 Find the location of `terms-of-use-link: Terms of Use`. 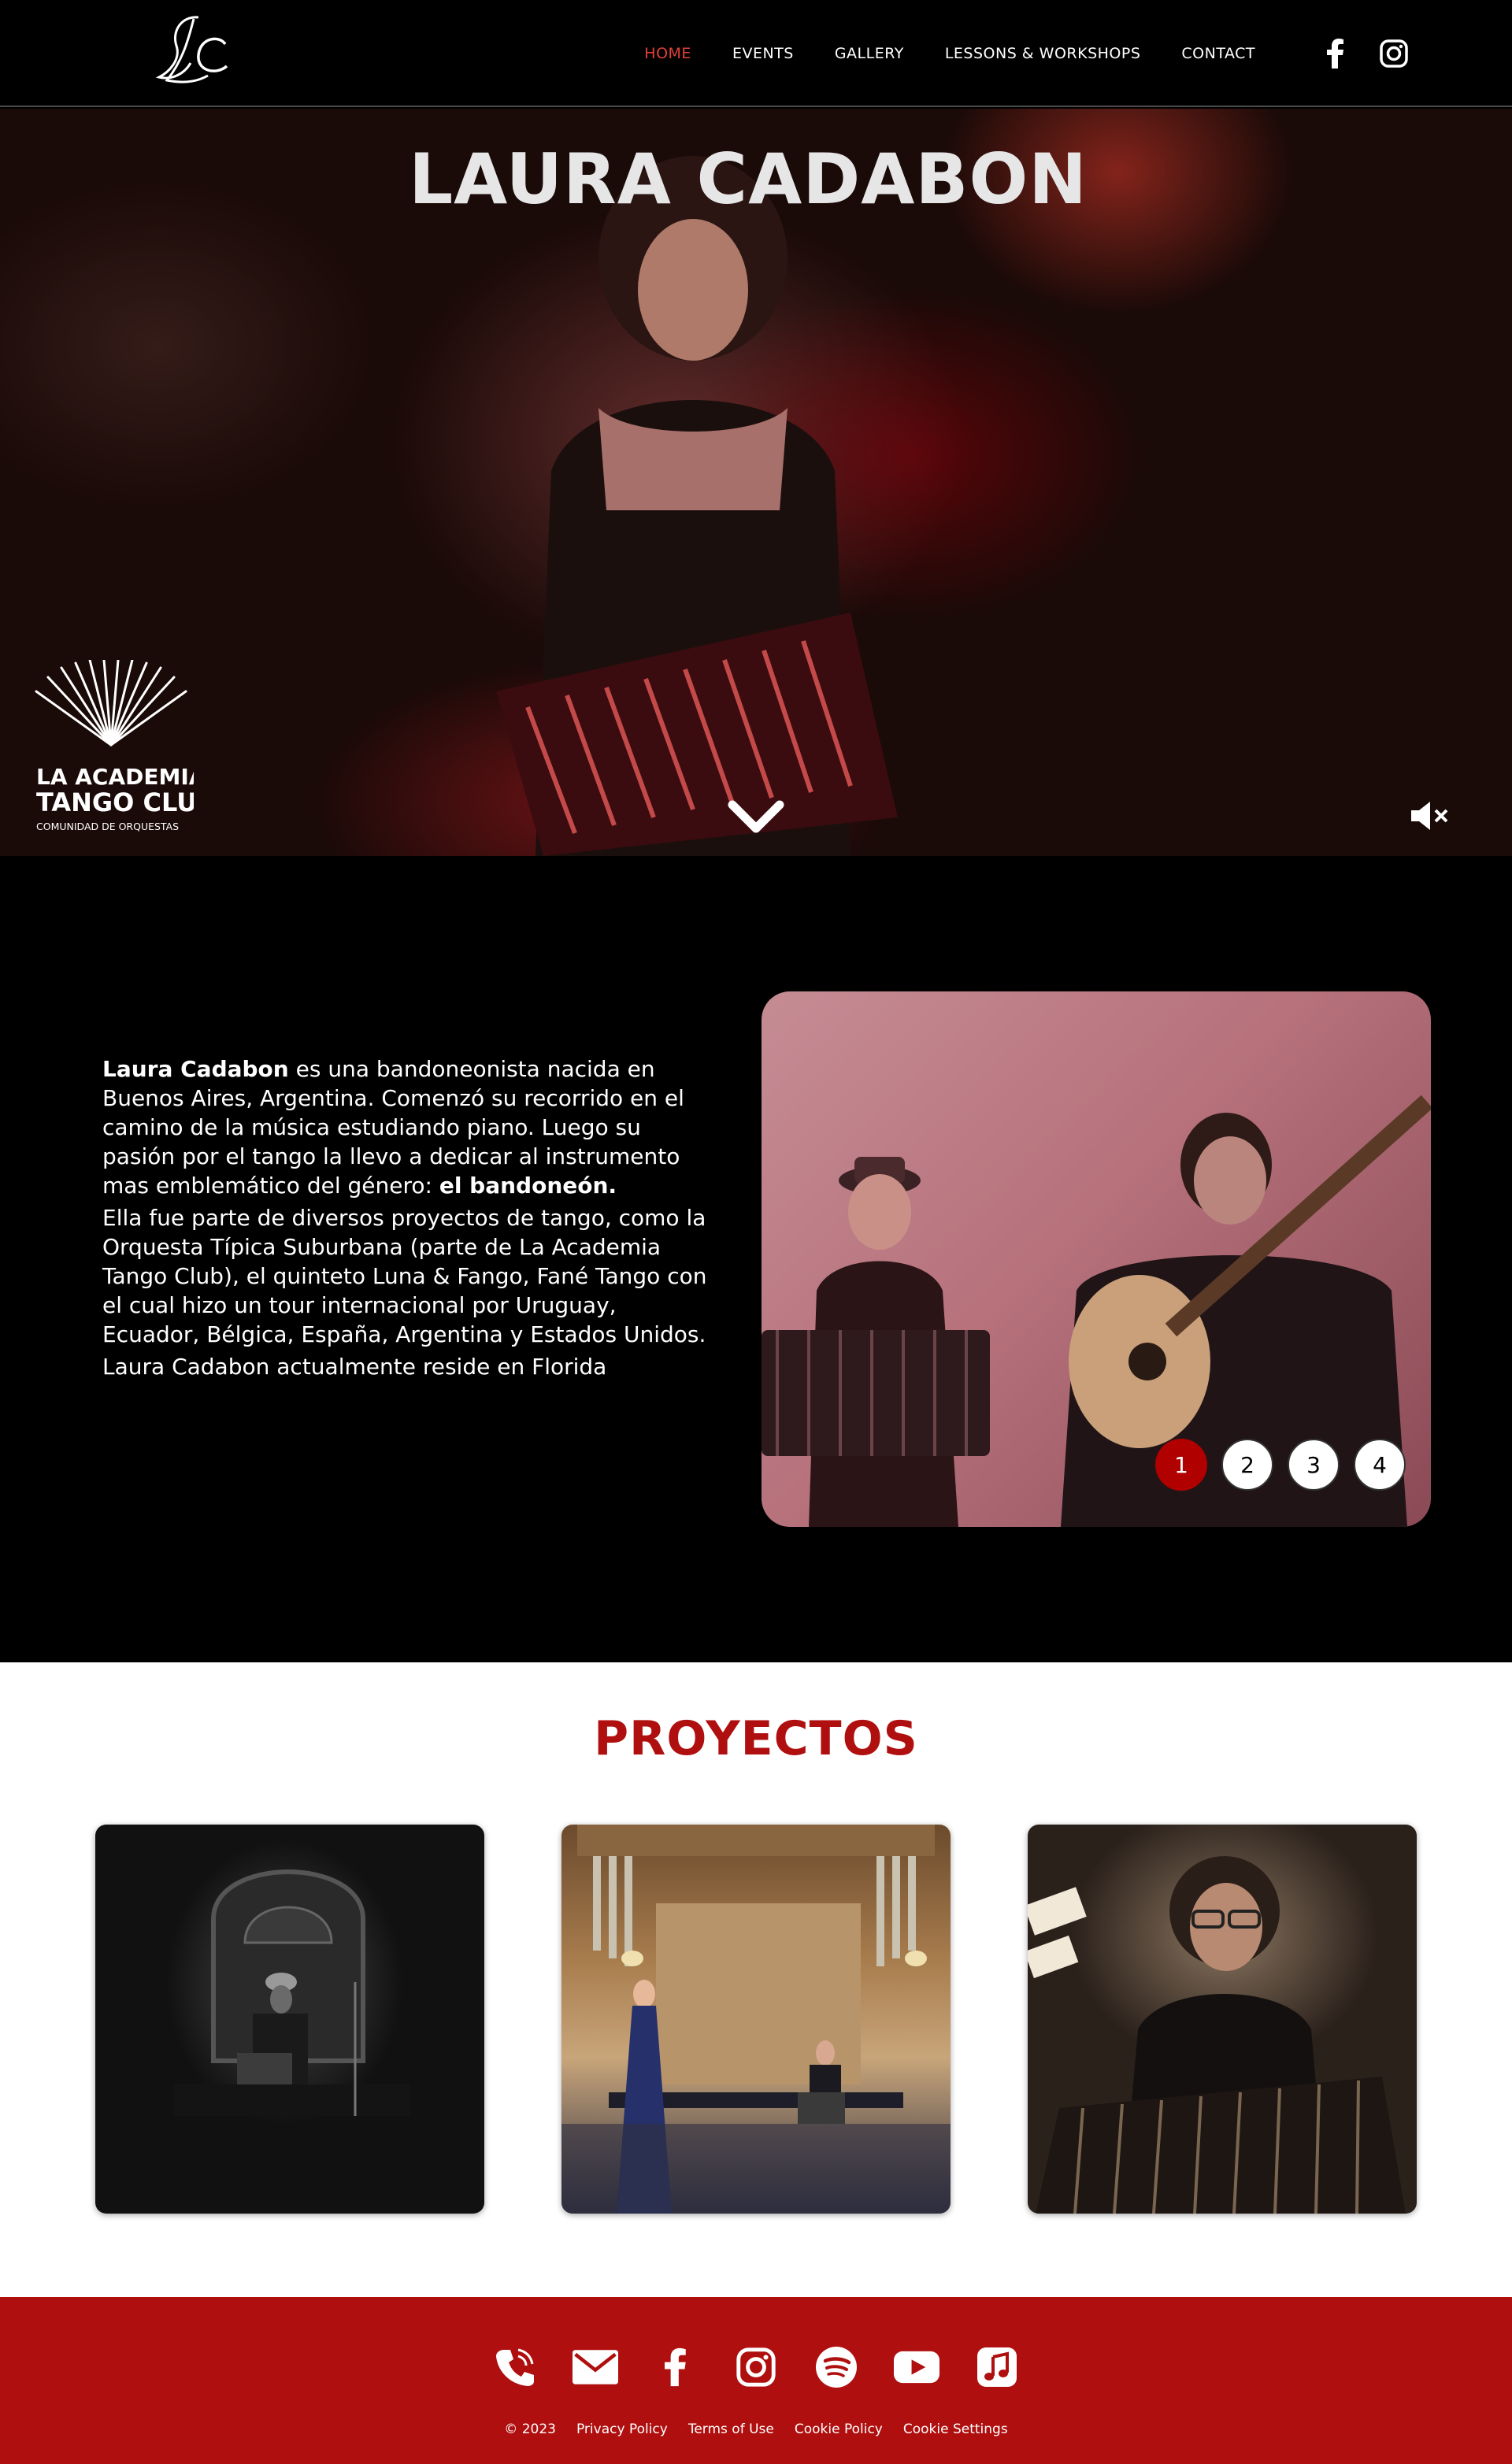

terms-of-use-link: Terms of Use is located at coordinates (731, 2429).